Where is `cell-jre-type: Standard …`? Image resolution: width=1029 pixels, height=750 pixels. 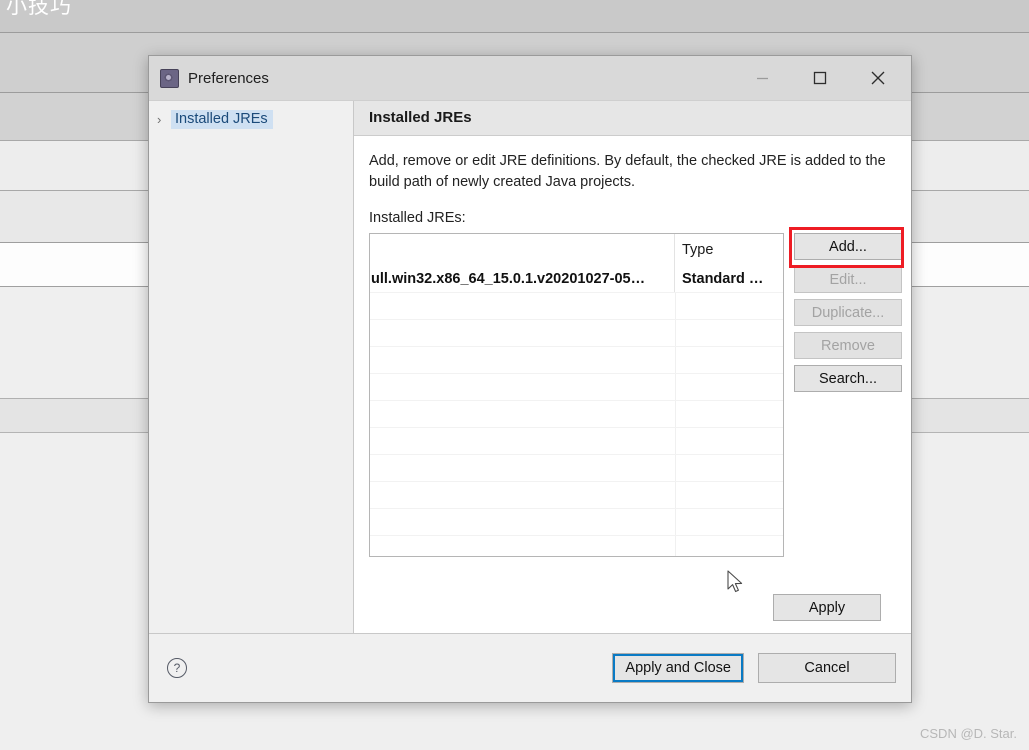 cell-jre-type: Standard … is located at coordinates (723, 279).